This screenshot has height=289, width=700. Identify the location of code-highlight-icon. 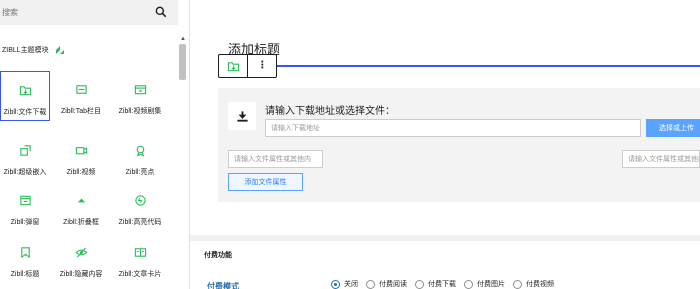
(140, 200).